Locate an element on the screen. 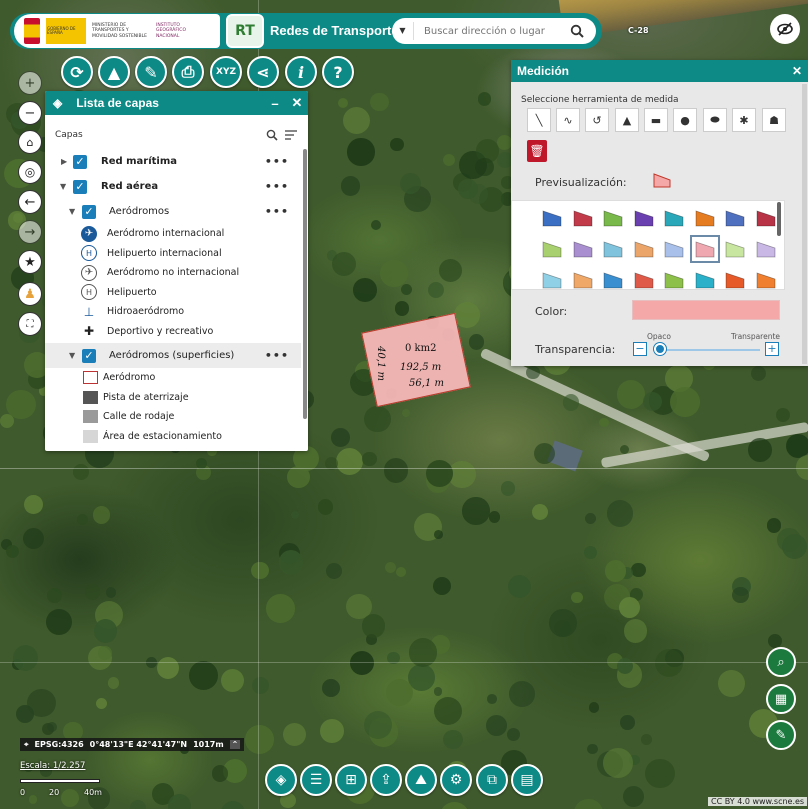  crs-label: EPSG:4326 is located at coordinates (59, 744).